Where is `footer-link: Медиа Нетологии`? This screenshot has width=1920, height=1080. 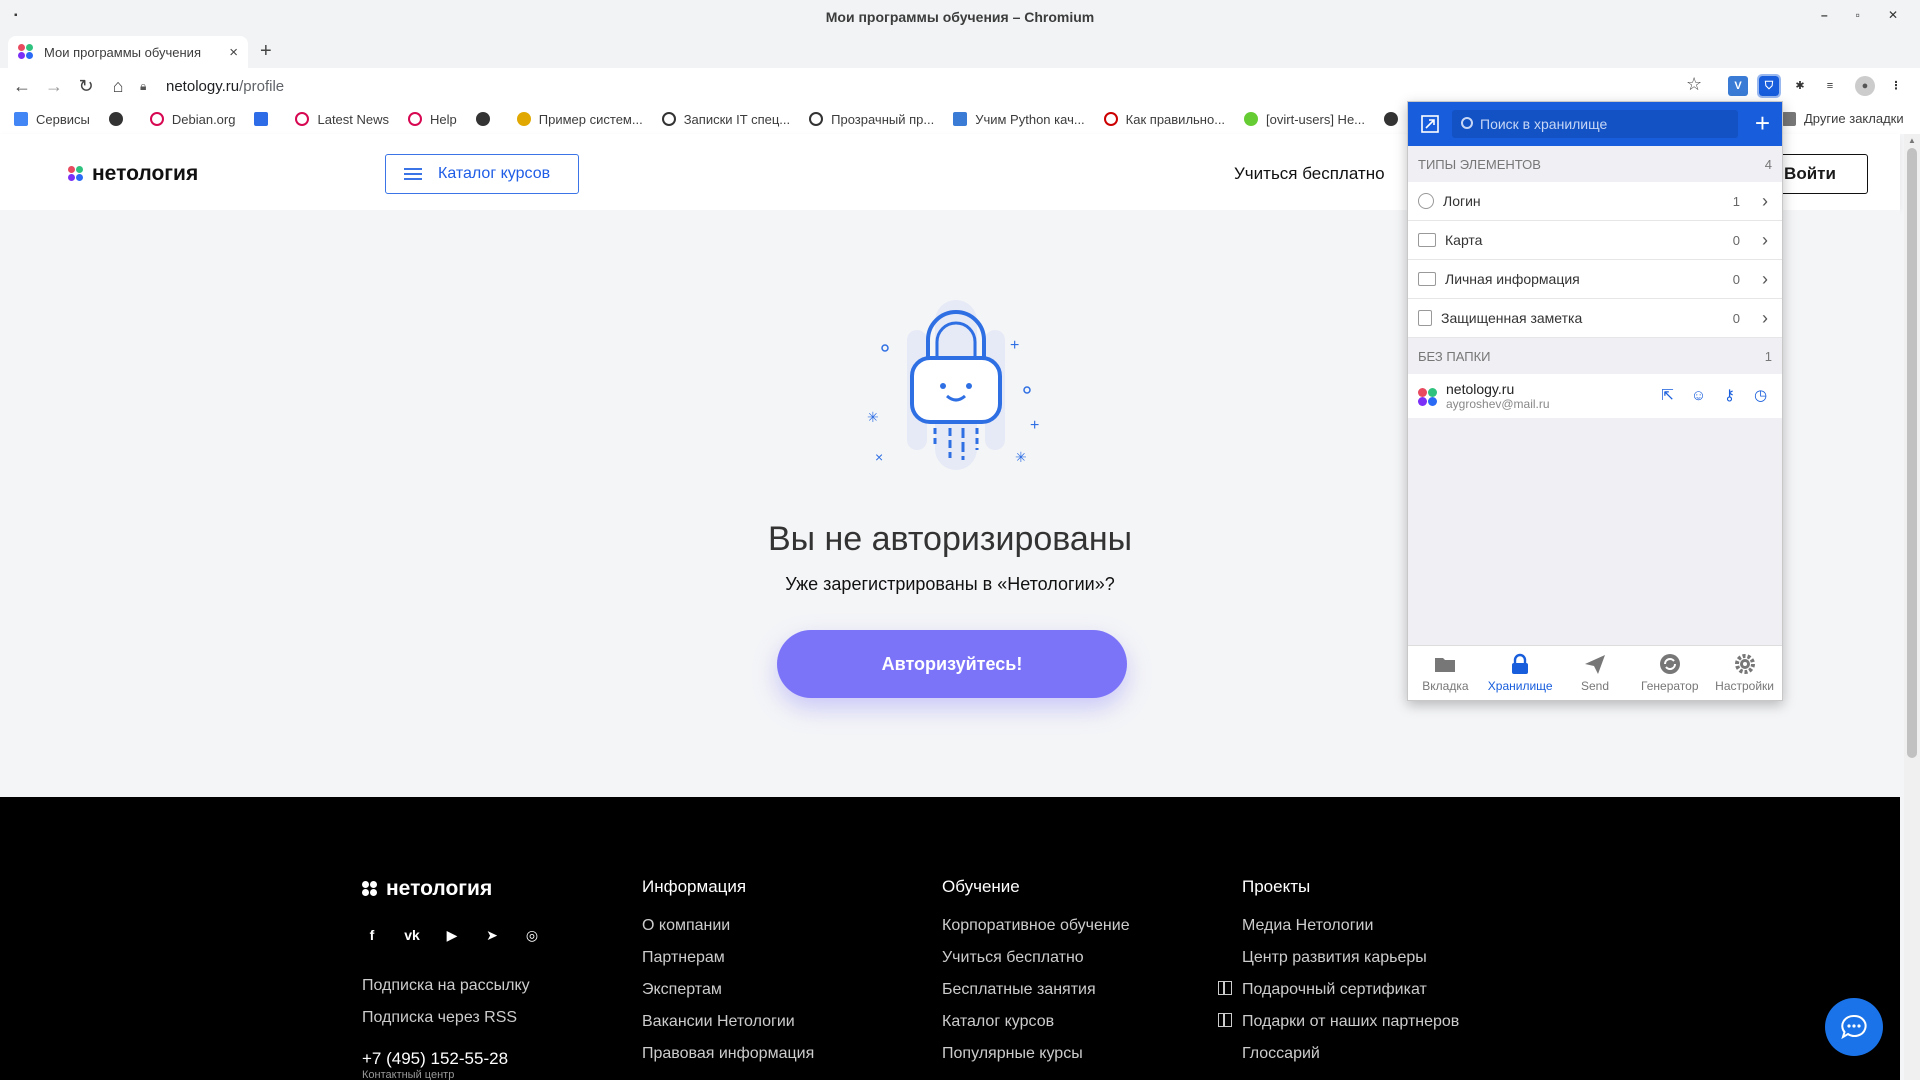 footer-link: Медиа Нетологии is located at coordinates (1307, 926).